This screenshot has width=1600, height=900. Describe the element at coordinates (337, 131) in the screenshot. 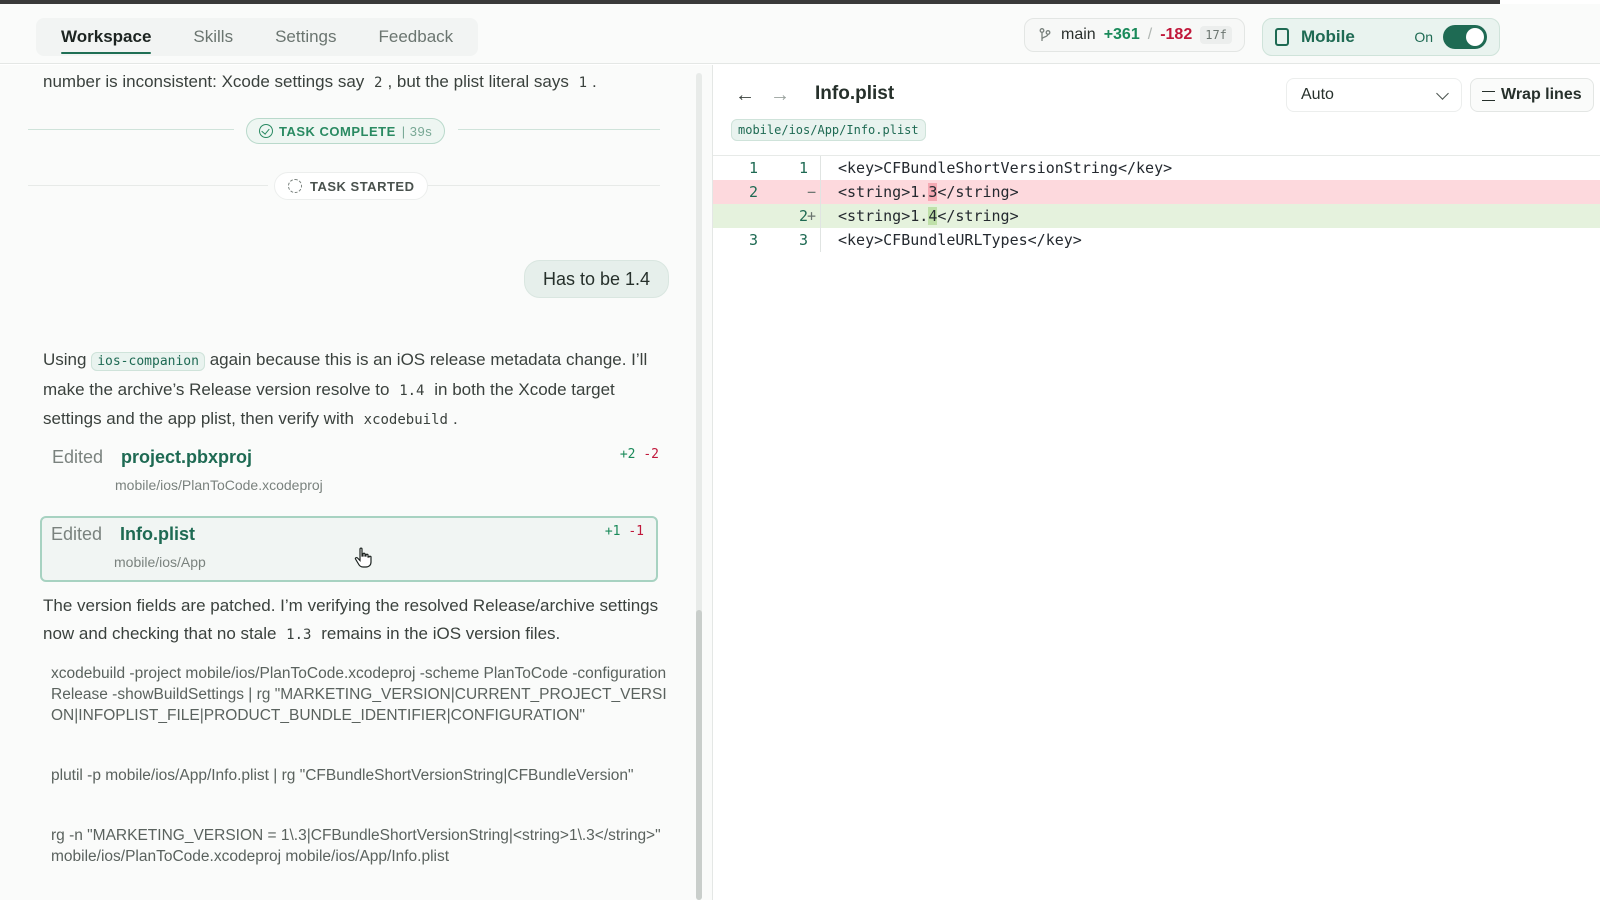

I see `task-complete-label: TASK COMPLETE` at that location.